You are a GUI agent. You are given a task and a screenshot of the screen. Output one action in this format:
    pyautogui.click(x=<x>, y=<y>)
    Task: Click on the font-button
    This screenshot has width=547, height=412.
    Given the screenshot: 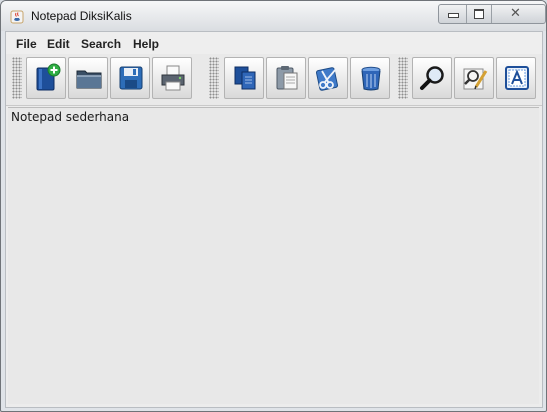 What is the action you would take?
    pyautogui.click(x=516, y=78)
    